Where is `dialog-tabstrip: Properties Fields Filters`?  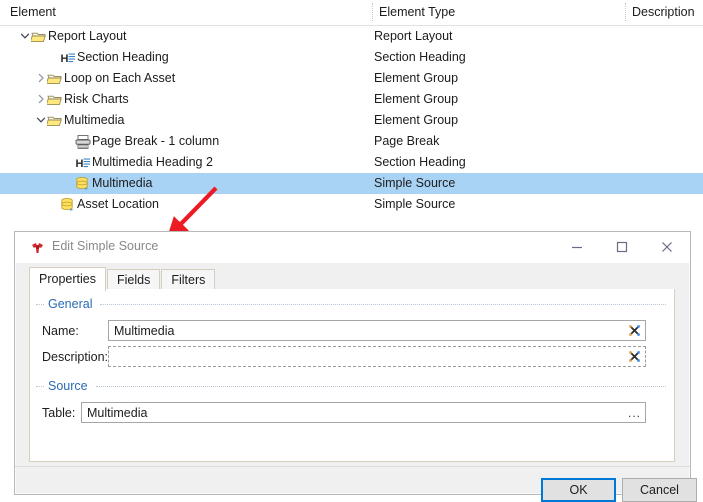
dialog-tabstrip: Properties Fields Filters is located at coordinates (122, 279).